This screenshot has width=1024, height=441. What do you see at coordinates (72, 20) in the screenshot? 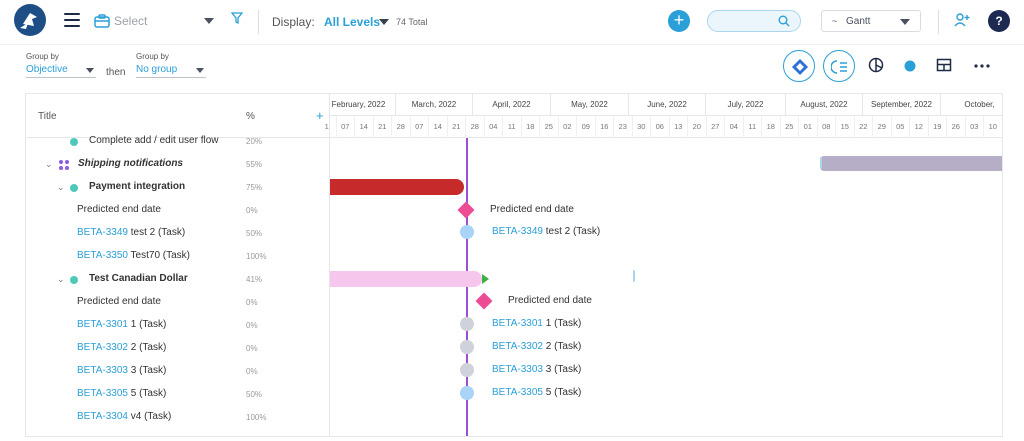
I see `menu-icon` at bounding box center [72, 20].